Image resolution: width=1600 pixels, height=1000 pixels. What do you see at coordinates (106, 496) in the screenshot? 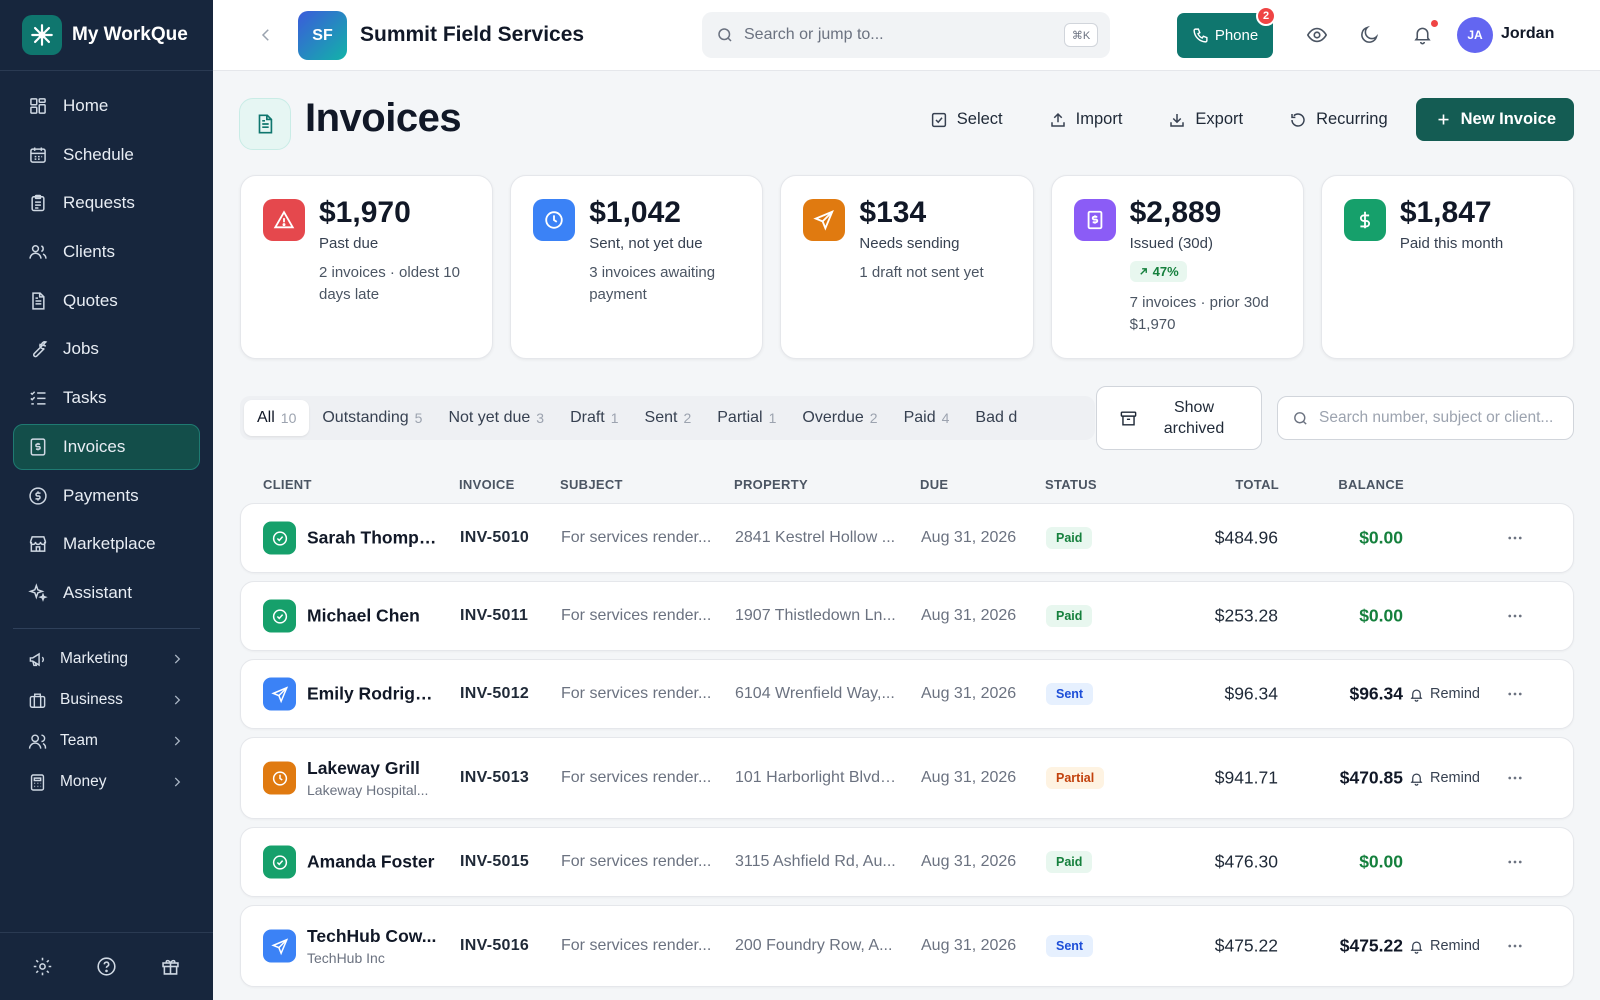
I see `sidebar-item-payments: Payments` at bounding box center [106, 496].